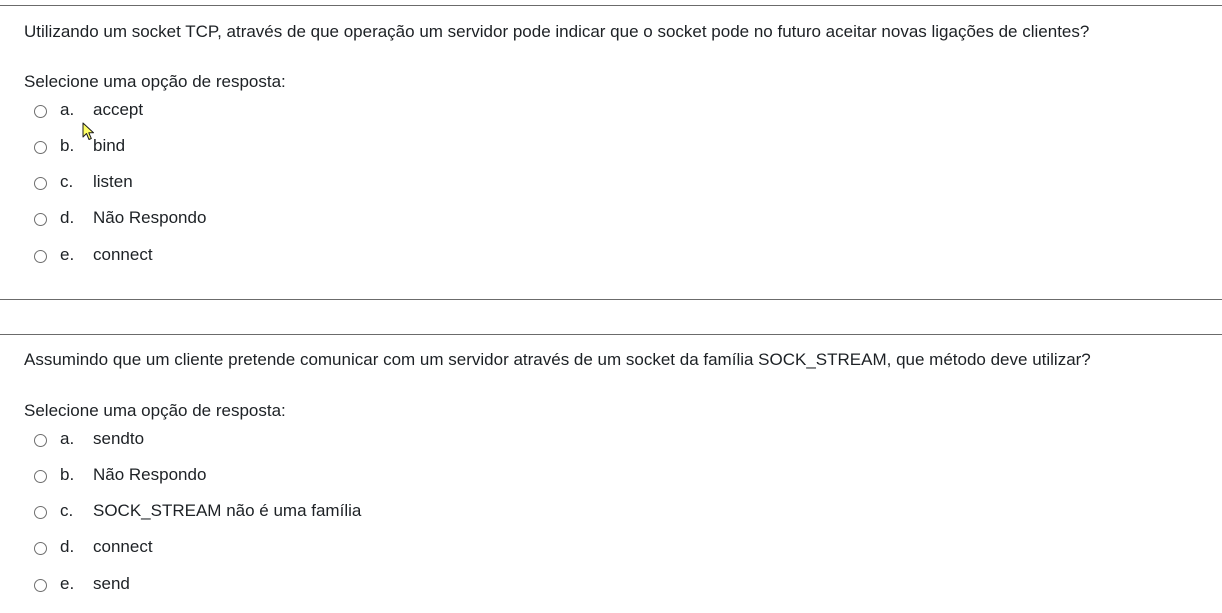 The image size is (1222, 613). I want to click on divider-question-2-top, so click(611, 334).